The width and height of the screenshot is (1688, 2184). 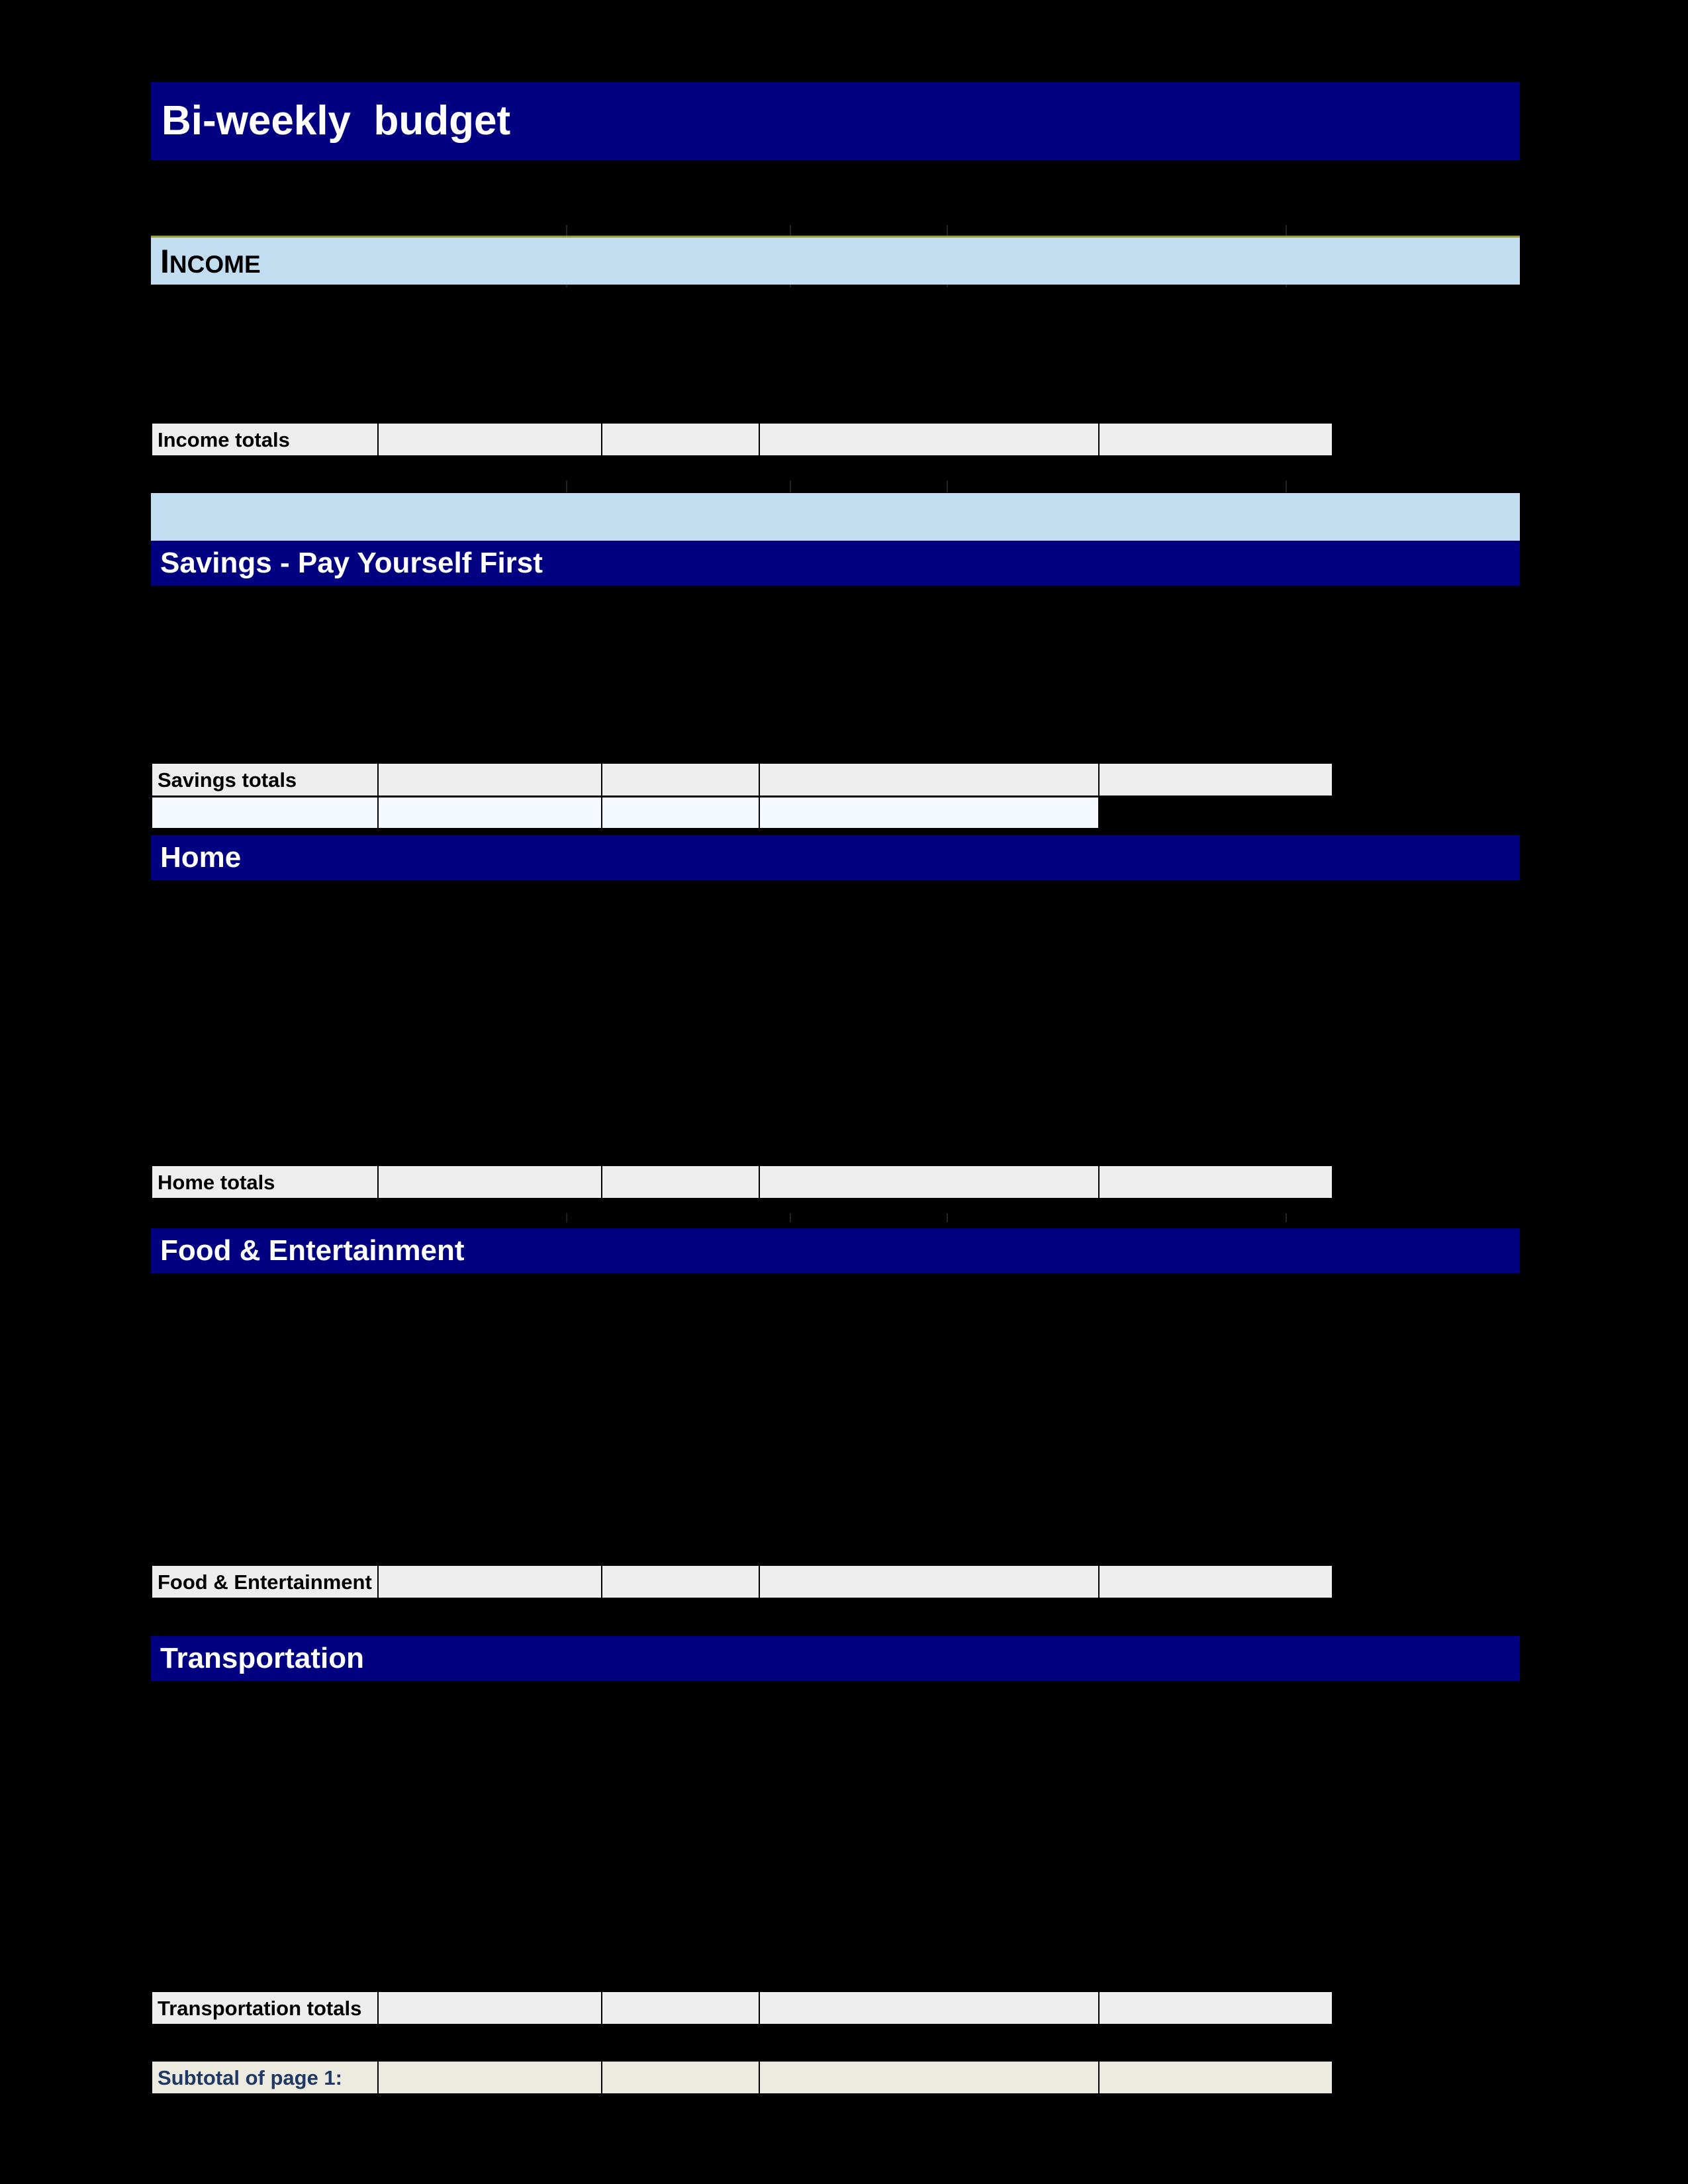 I want to click on transportation-totals-row: Transportation totals, so click(x=835, y=2008).